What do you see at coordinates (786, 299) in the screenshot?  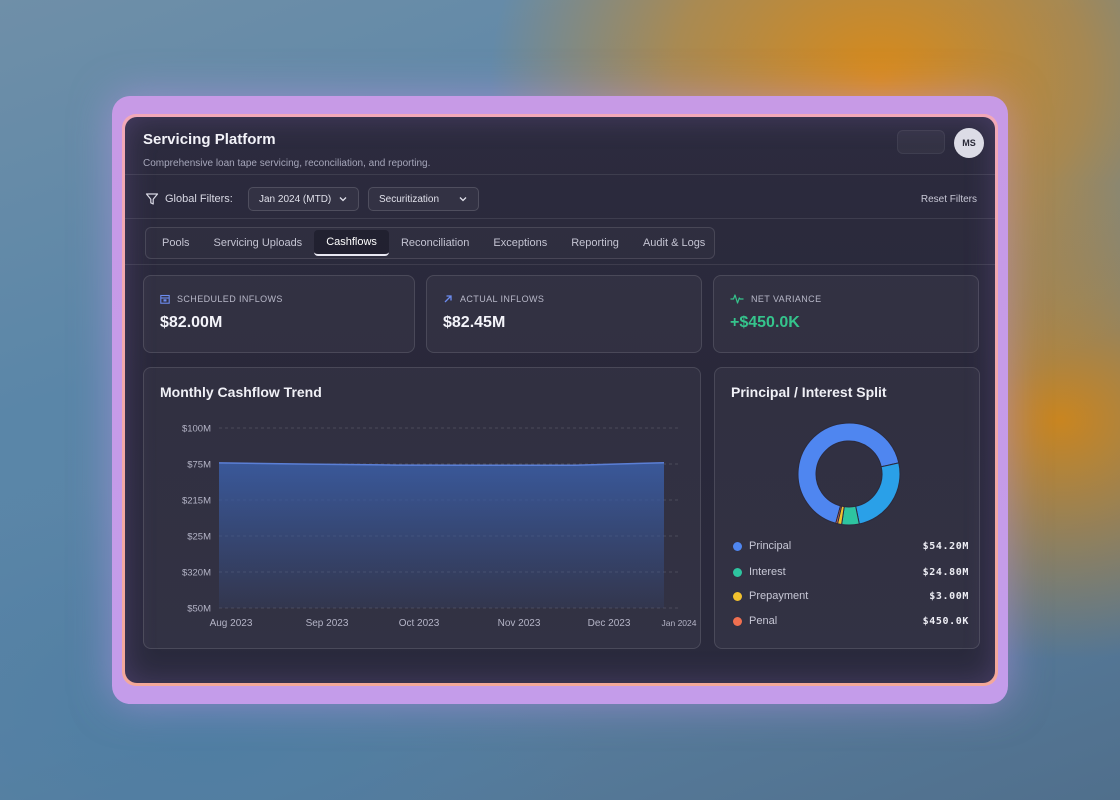 I see `kpi-variance-label: NET VARIANCE` at bounding box center [786, 299].